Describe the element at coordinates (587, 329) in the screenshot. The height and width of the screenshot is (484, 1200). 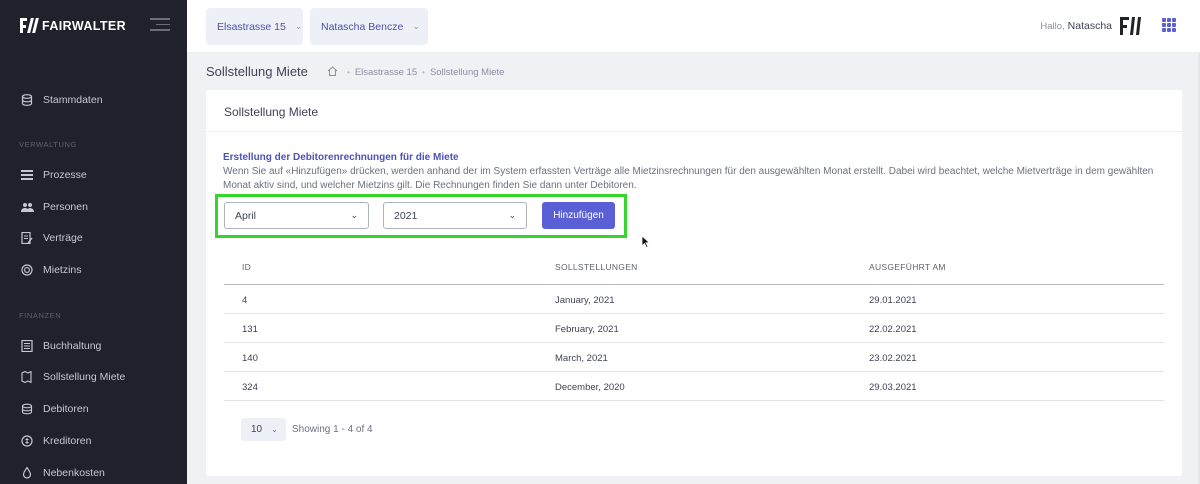
I see `cell-sollstellung: February, 2021` at that location.